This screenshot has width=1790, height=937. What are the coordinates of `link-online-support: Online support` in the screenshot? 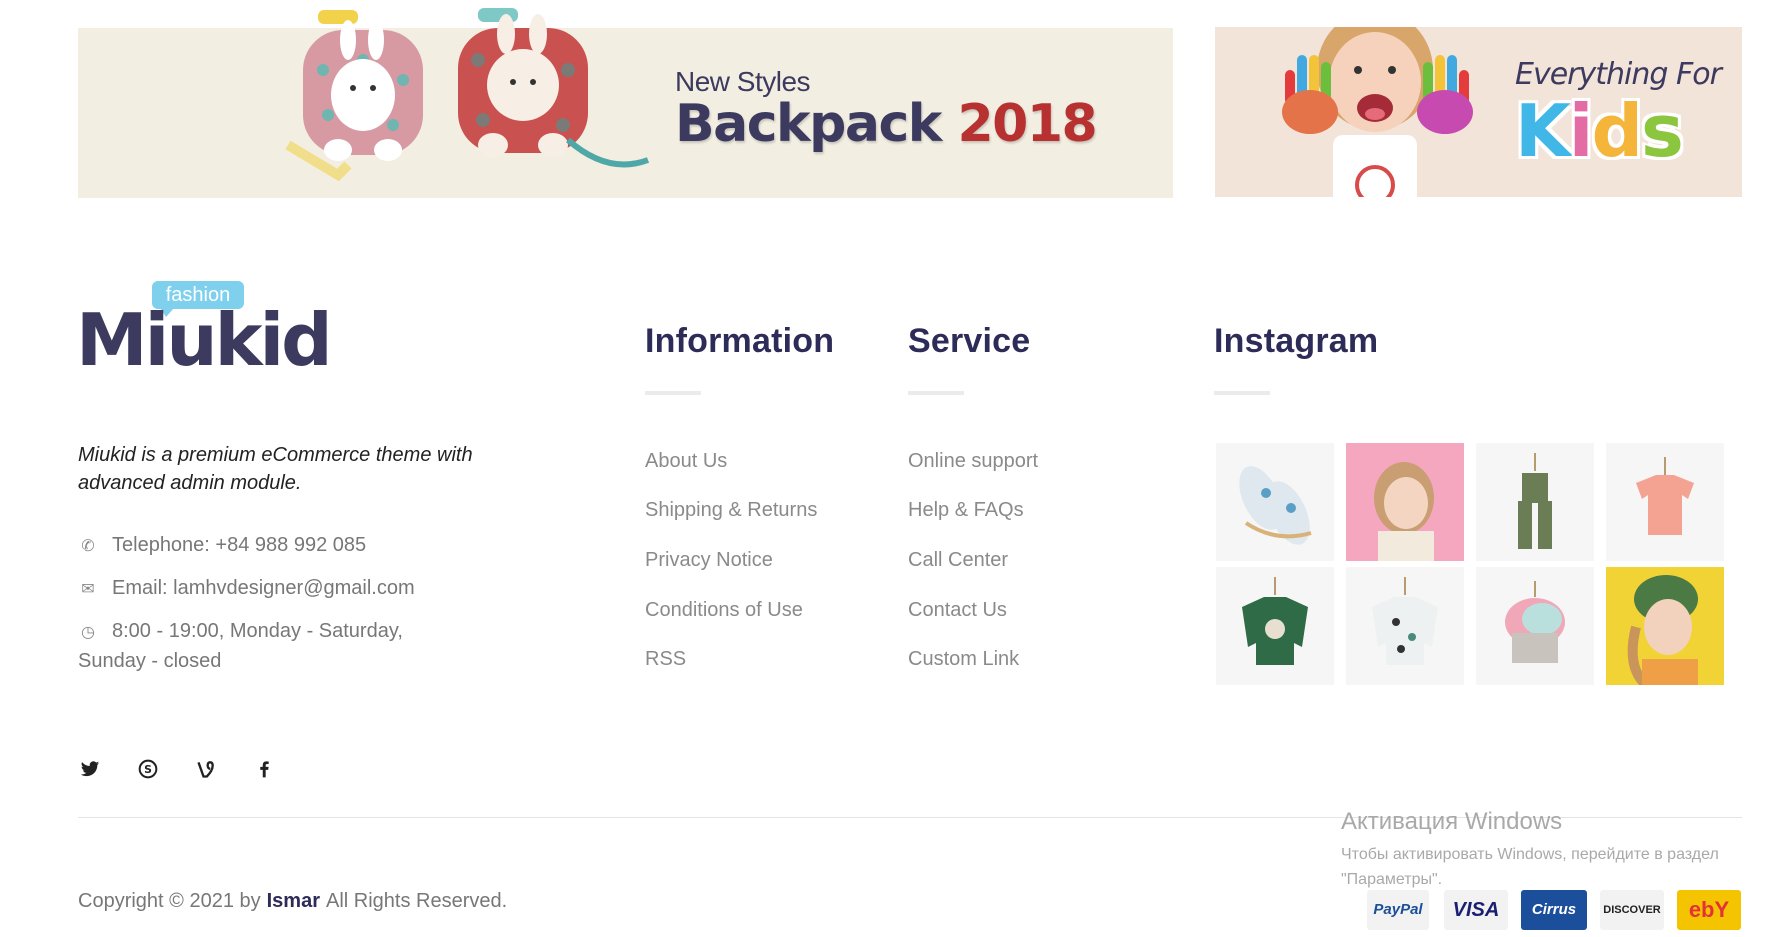 It's located at (973, 461).